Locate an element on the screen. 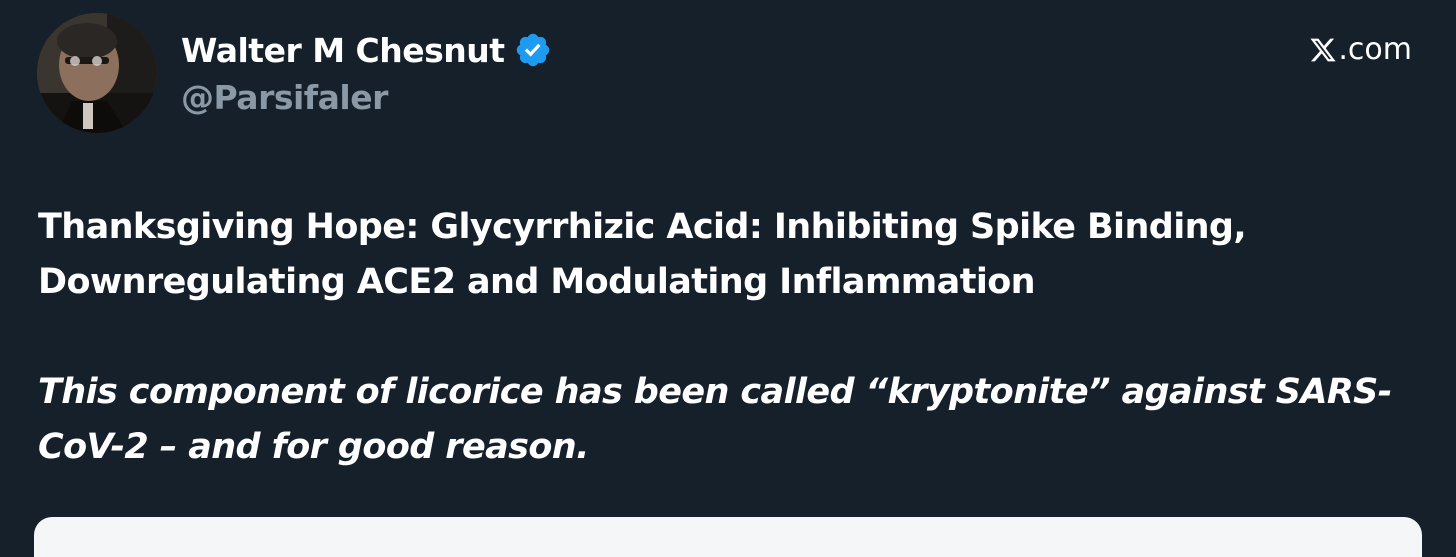  profile-photo-image is located at coordinates (97, 73).